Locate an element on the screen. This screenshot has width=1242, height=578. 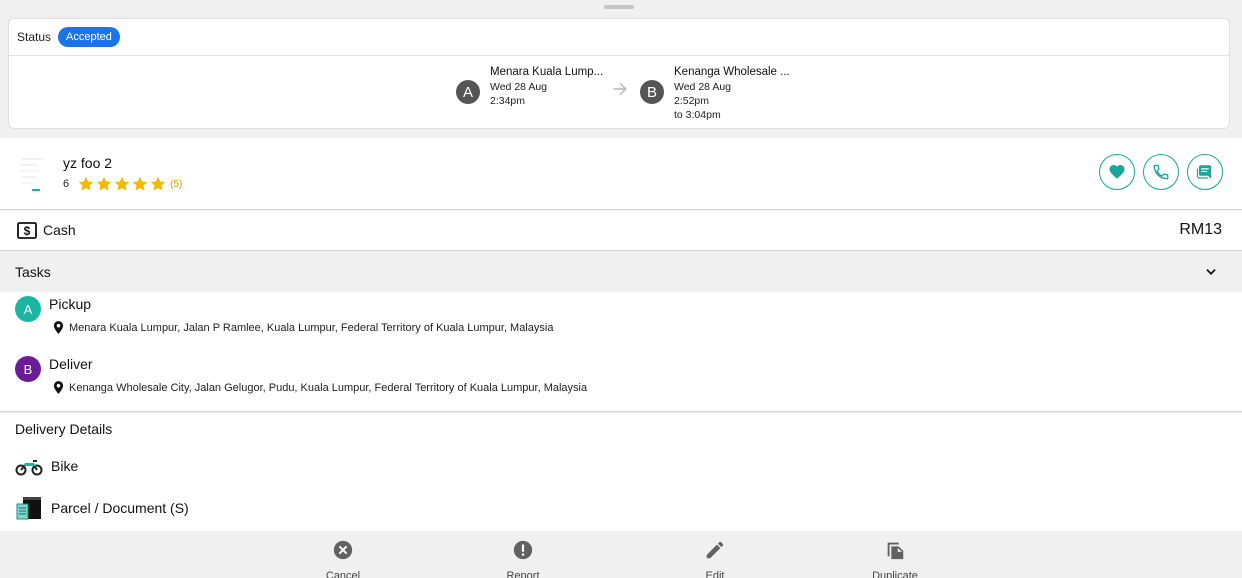
payment-amount: RM13 is located at coordinates (1200, 229).